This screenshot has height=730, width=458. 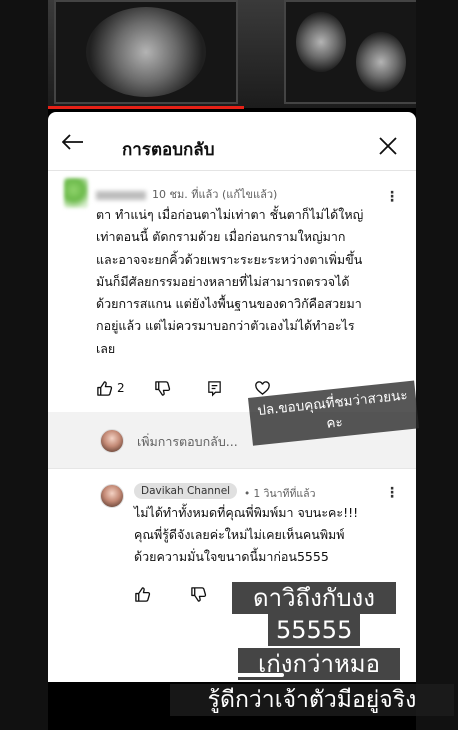 I want to click on like-button: 2, so click(x=110, y=388).